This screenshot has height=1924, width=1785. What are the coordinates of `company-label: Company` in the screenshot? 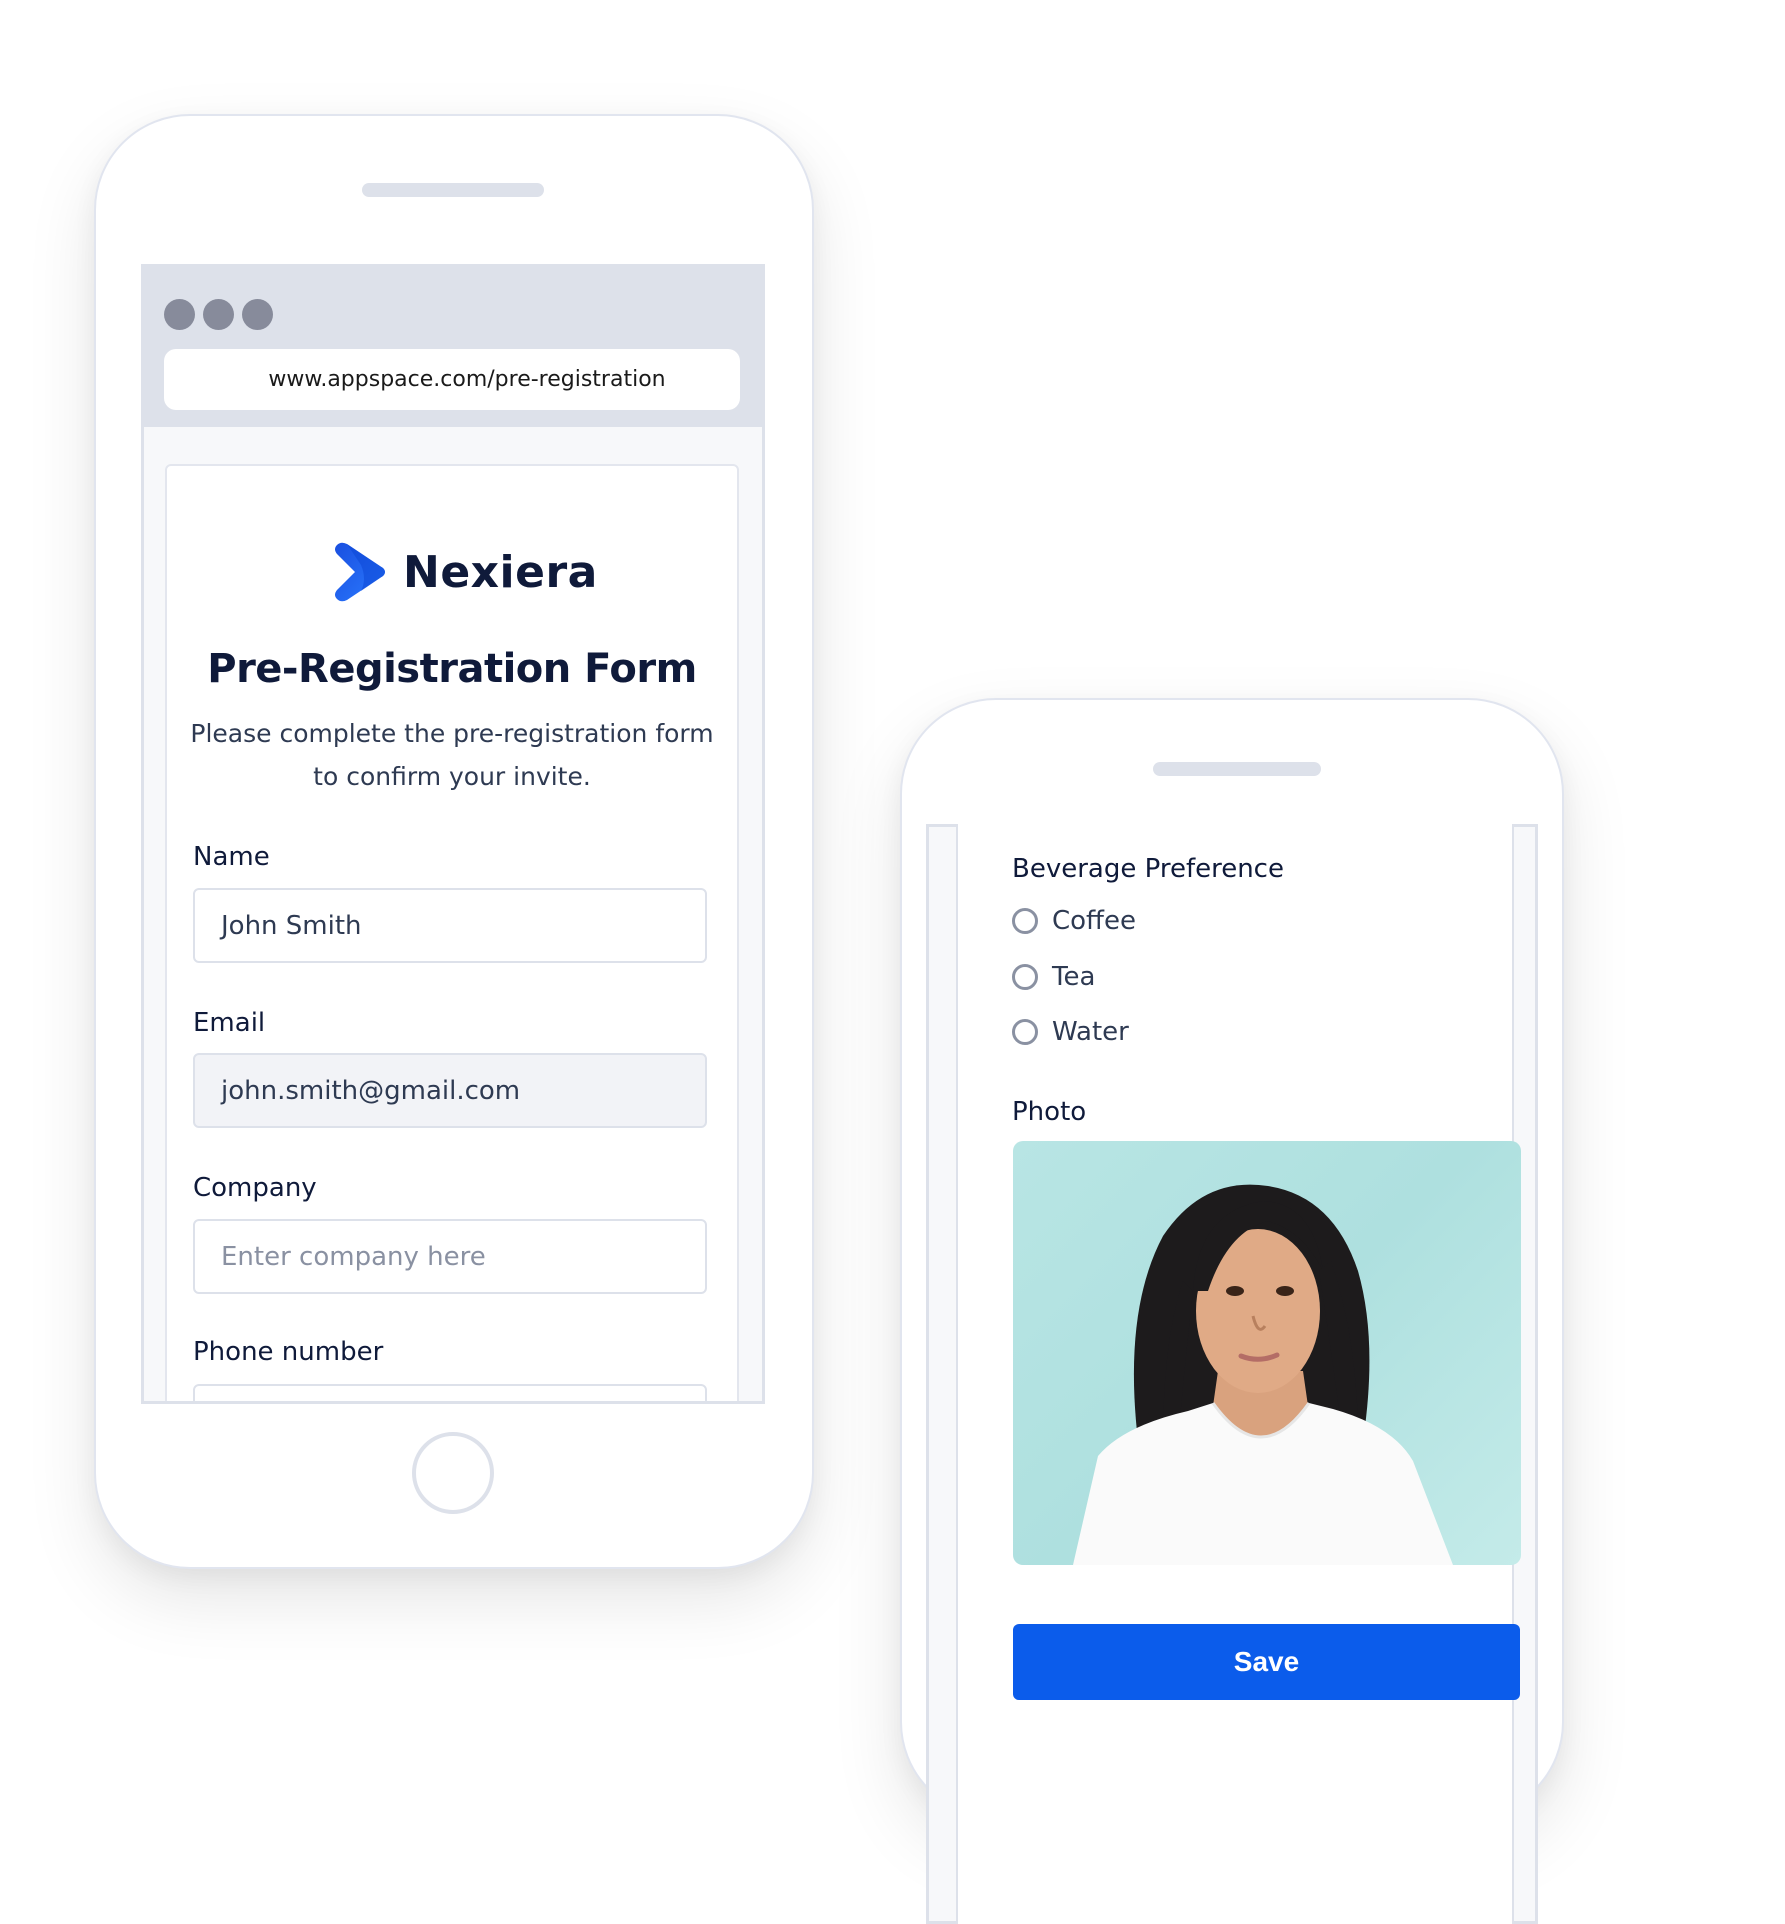 It's located at (255, 1188).